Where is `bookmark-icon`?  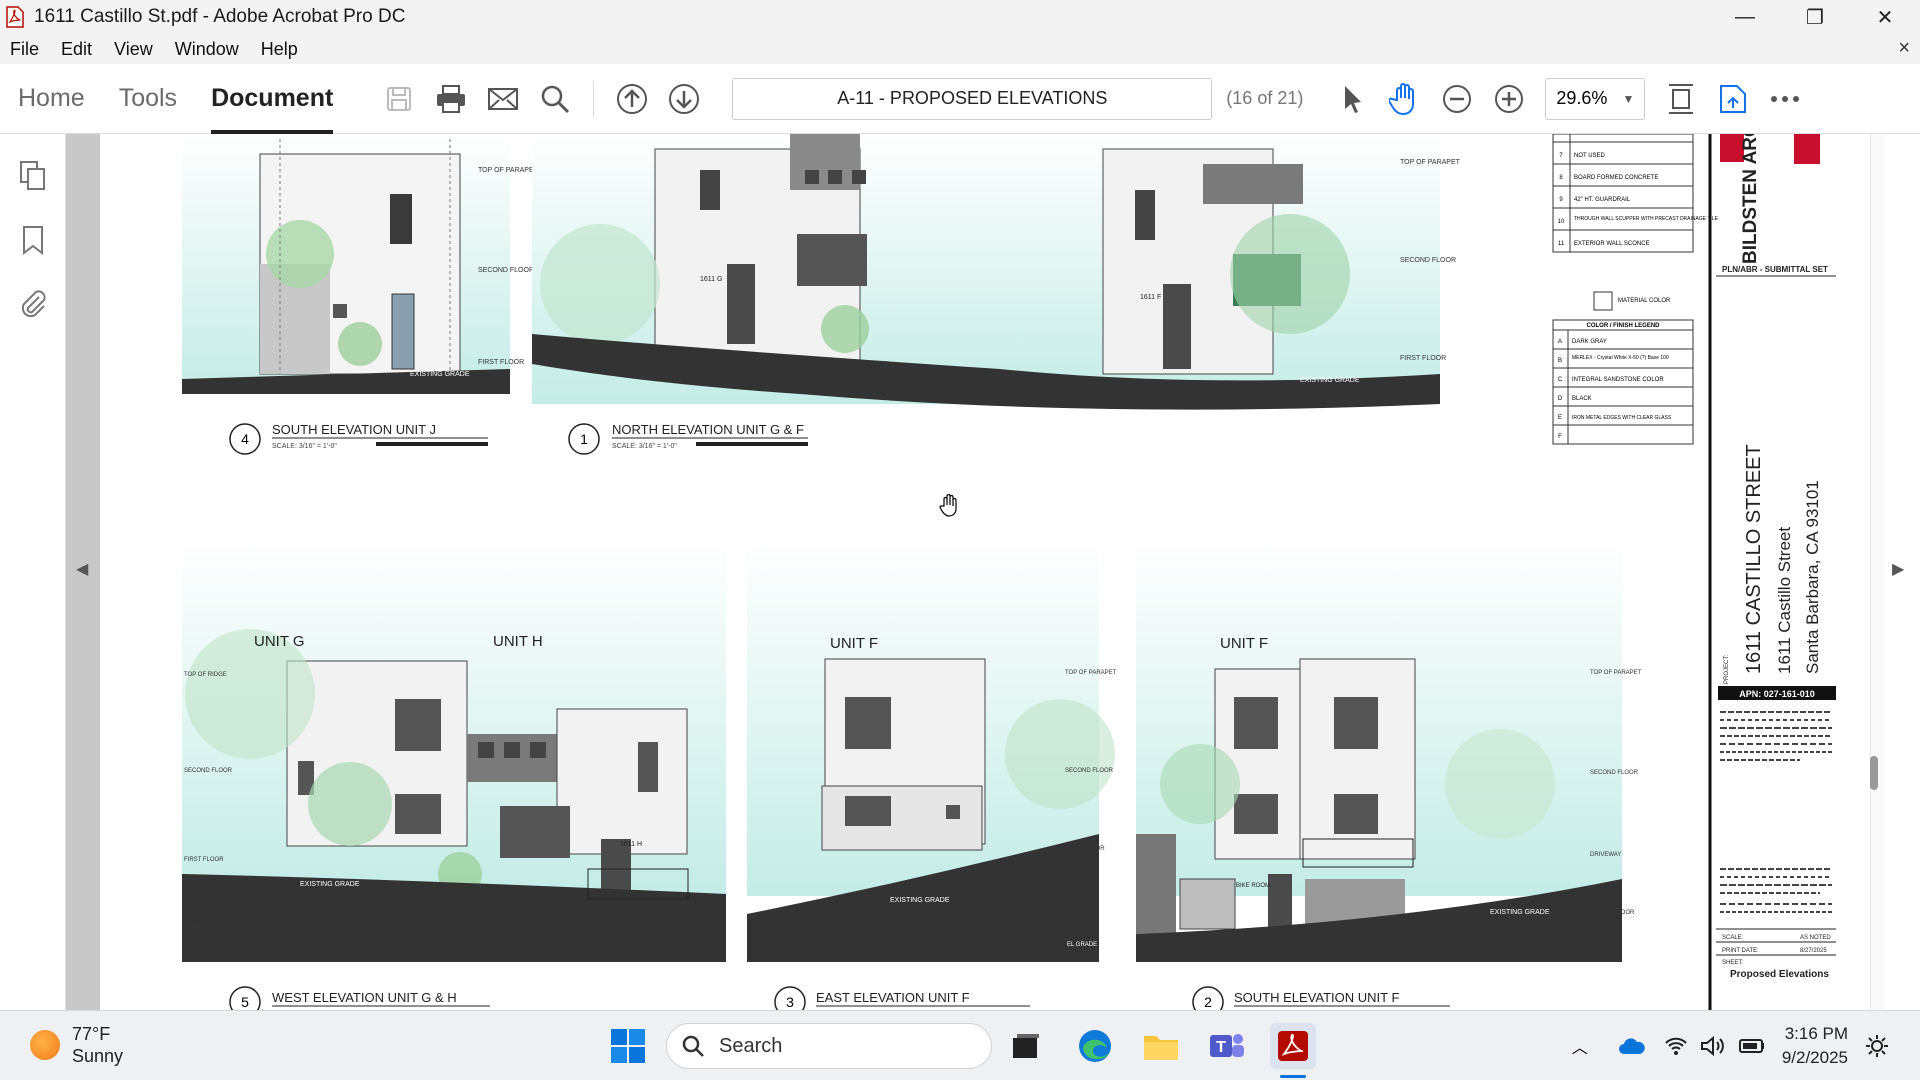
bookmark-icon is located at coordinates (33, 240).